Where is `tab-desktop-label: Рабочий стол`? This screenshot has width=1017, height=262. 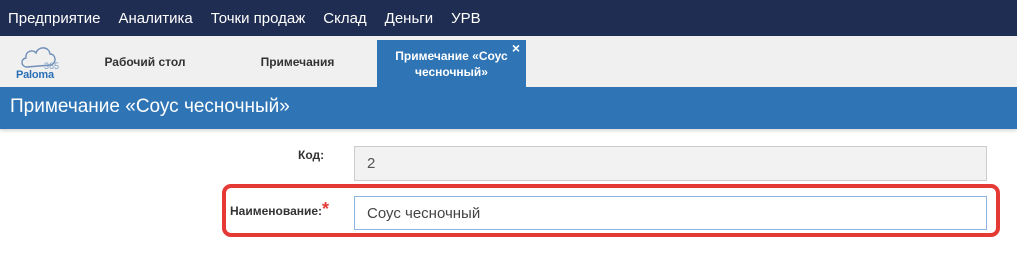
tab-desktop-label: Рабочий стол is located at coordinates (145, 61).